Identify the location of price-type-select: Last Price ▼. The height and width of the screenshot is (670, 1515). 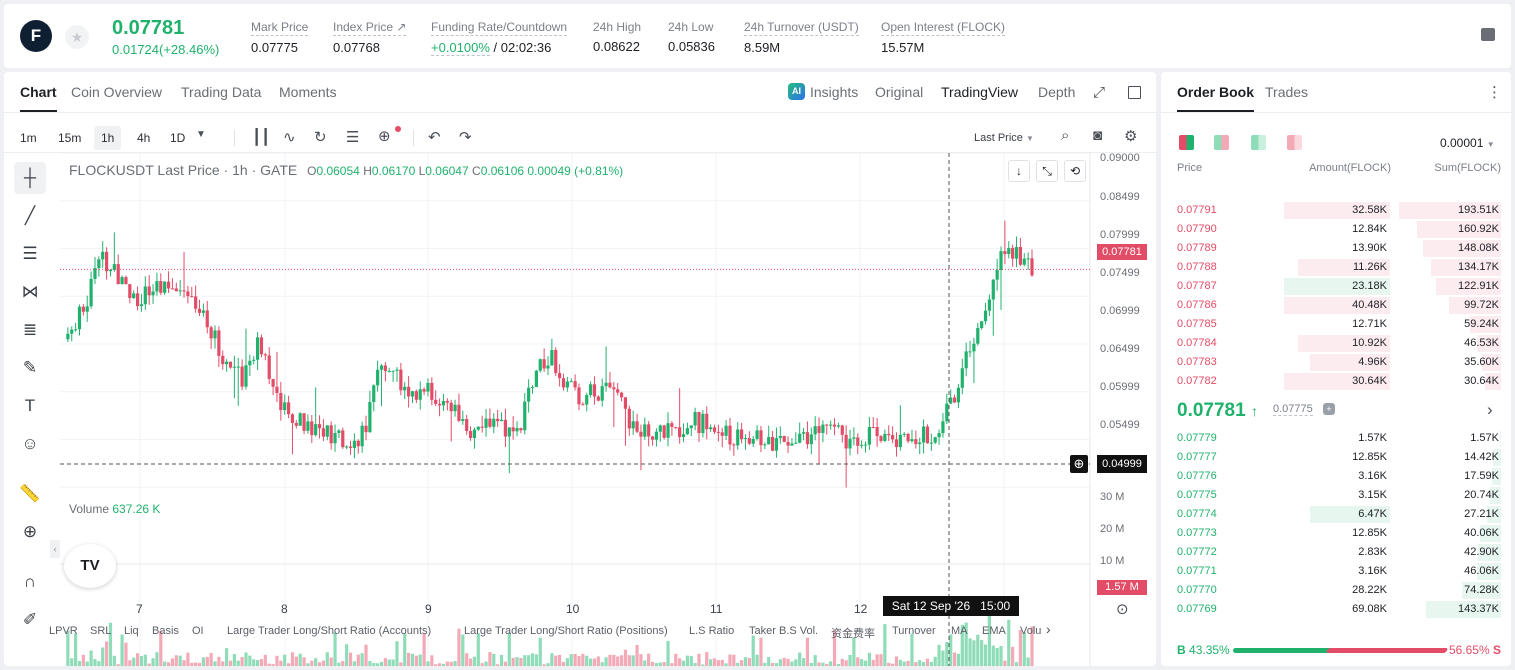
(1004, 138).